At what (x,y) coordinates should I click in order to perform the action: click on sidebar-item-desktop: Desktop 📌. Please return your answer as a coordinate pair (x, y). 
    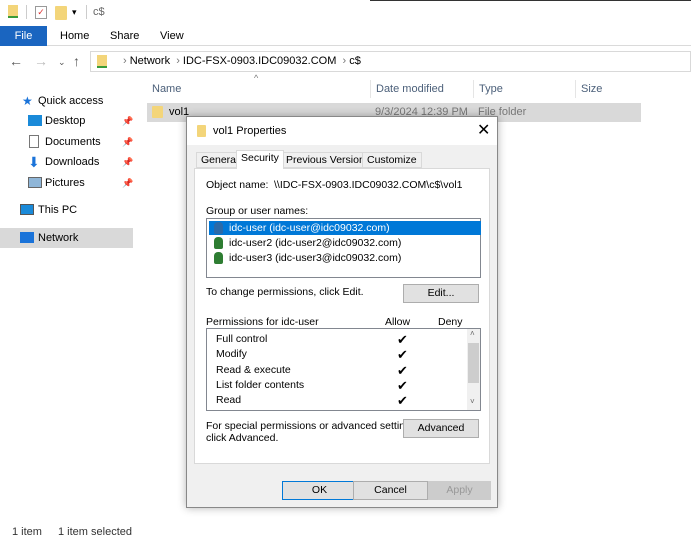
    Looking at the image, I should click on (66, 121).